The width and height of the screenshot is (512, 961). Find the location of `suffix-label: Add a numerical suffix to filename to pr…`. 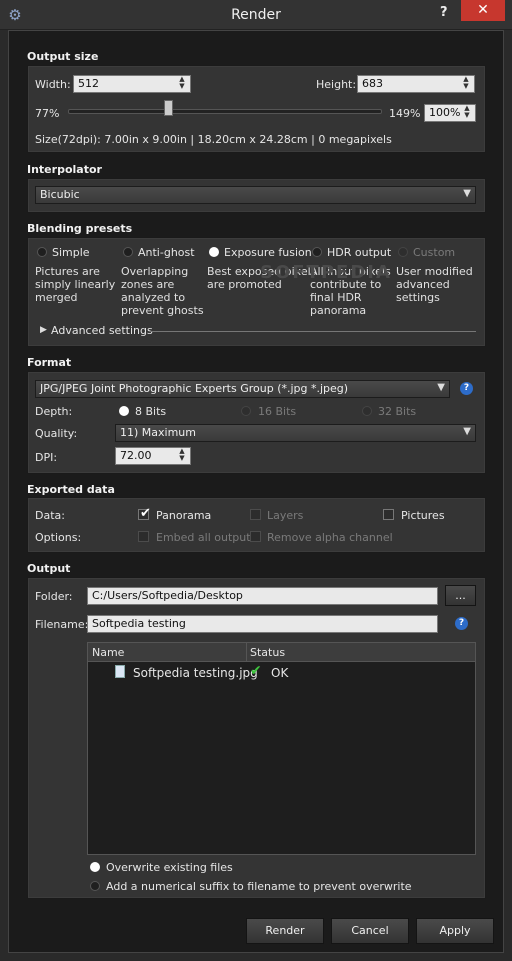

suffix-label: Add a numerical suffix to filename to pr… is located at coordinates (259, 886).